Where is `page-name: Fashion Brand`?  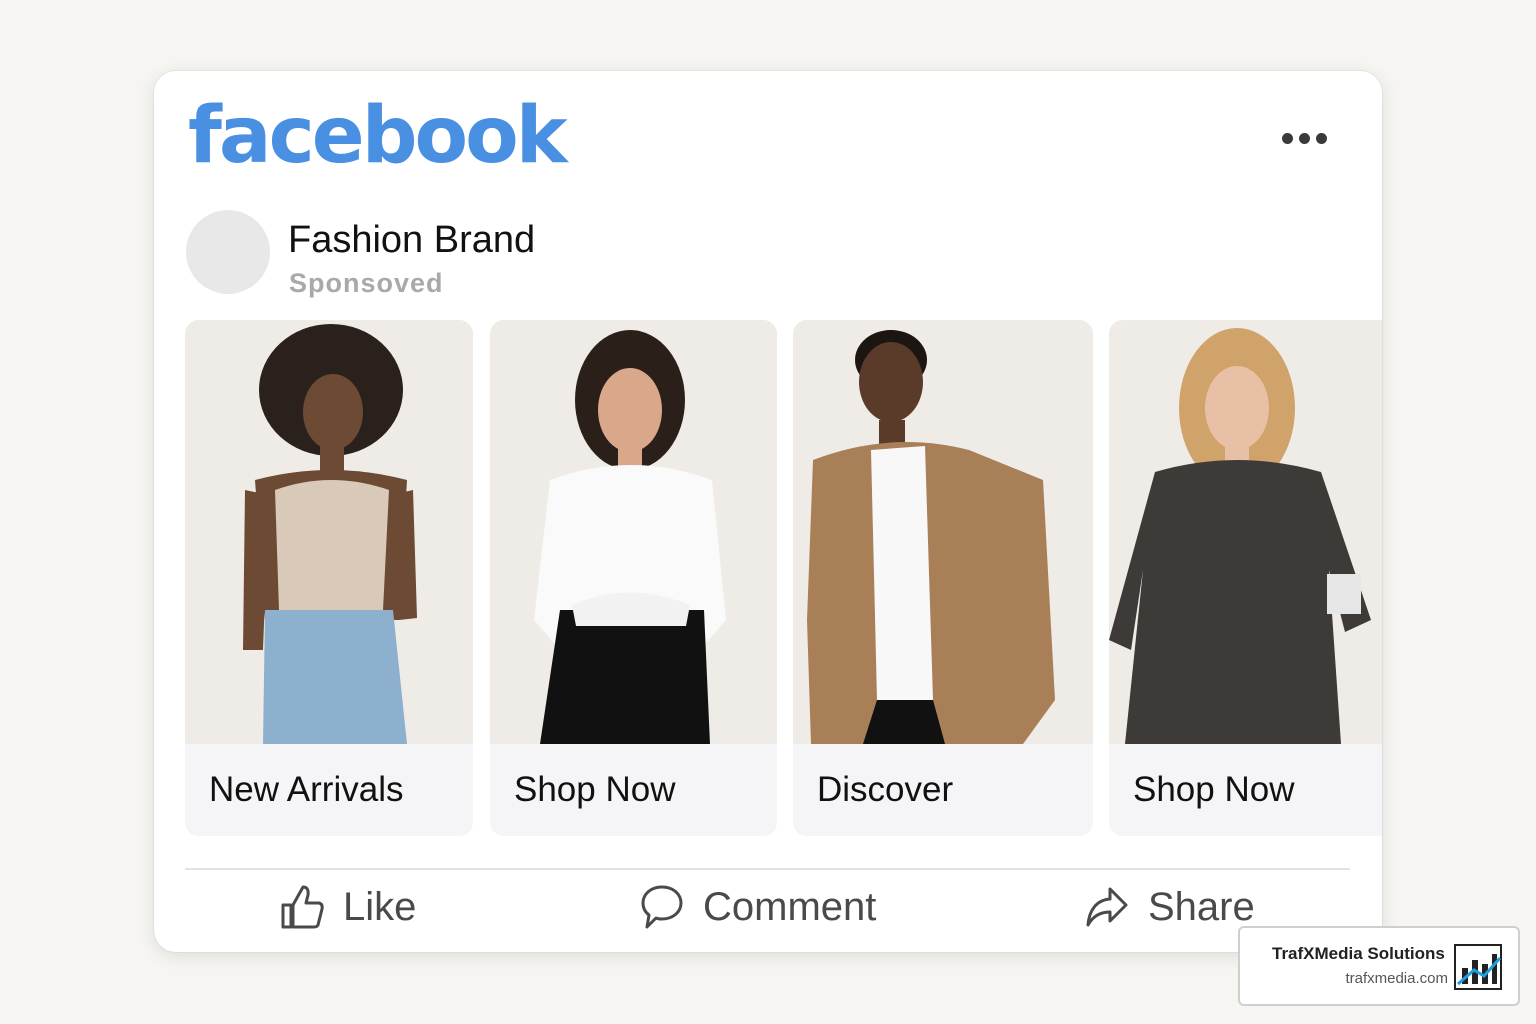
page-name: Fashion Brand is located at coordinates (411, 240).